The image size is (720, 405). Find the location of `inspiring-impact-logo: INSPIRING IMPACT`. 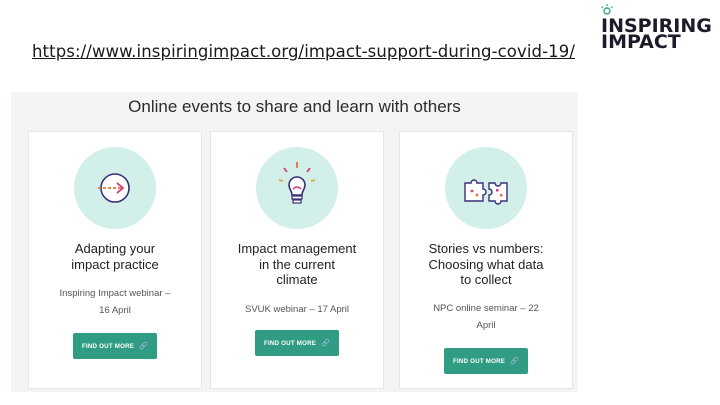

inspiring-impact-logo: INSPIRING IMPACT is located at coordinates (658, 28).